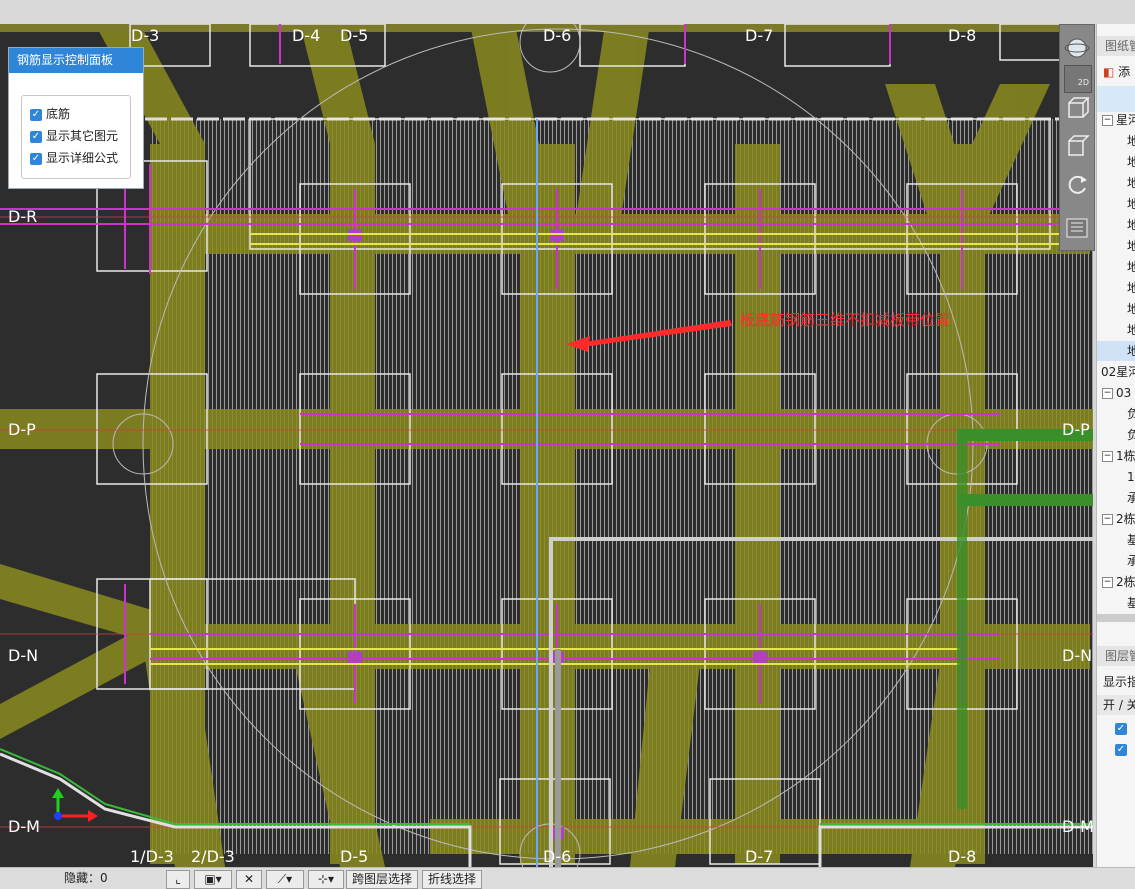 This screenshot has width=1135, height=889. I want to click on line-tool-icon: ⟋▾, so click(285, 879).